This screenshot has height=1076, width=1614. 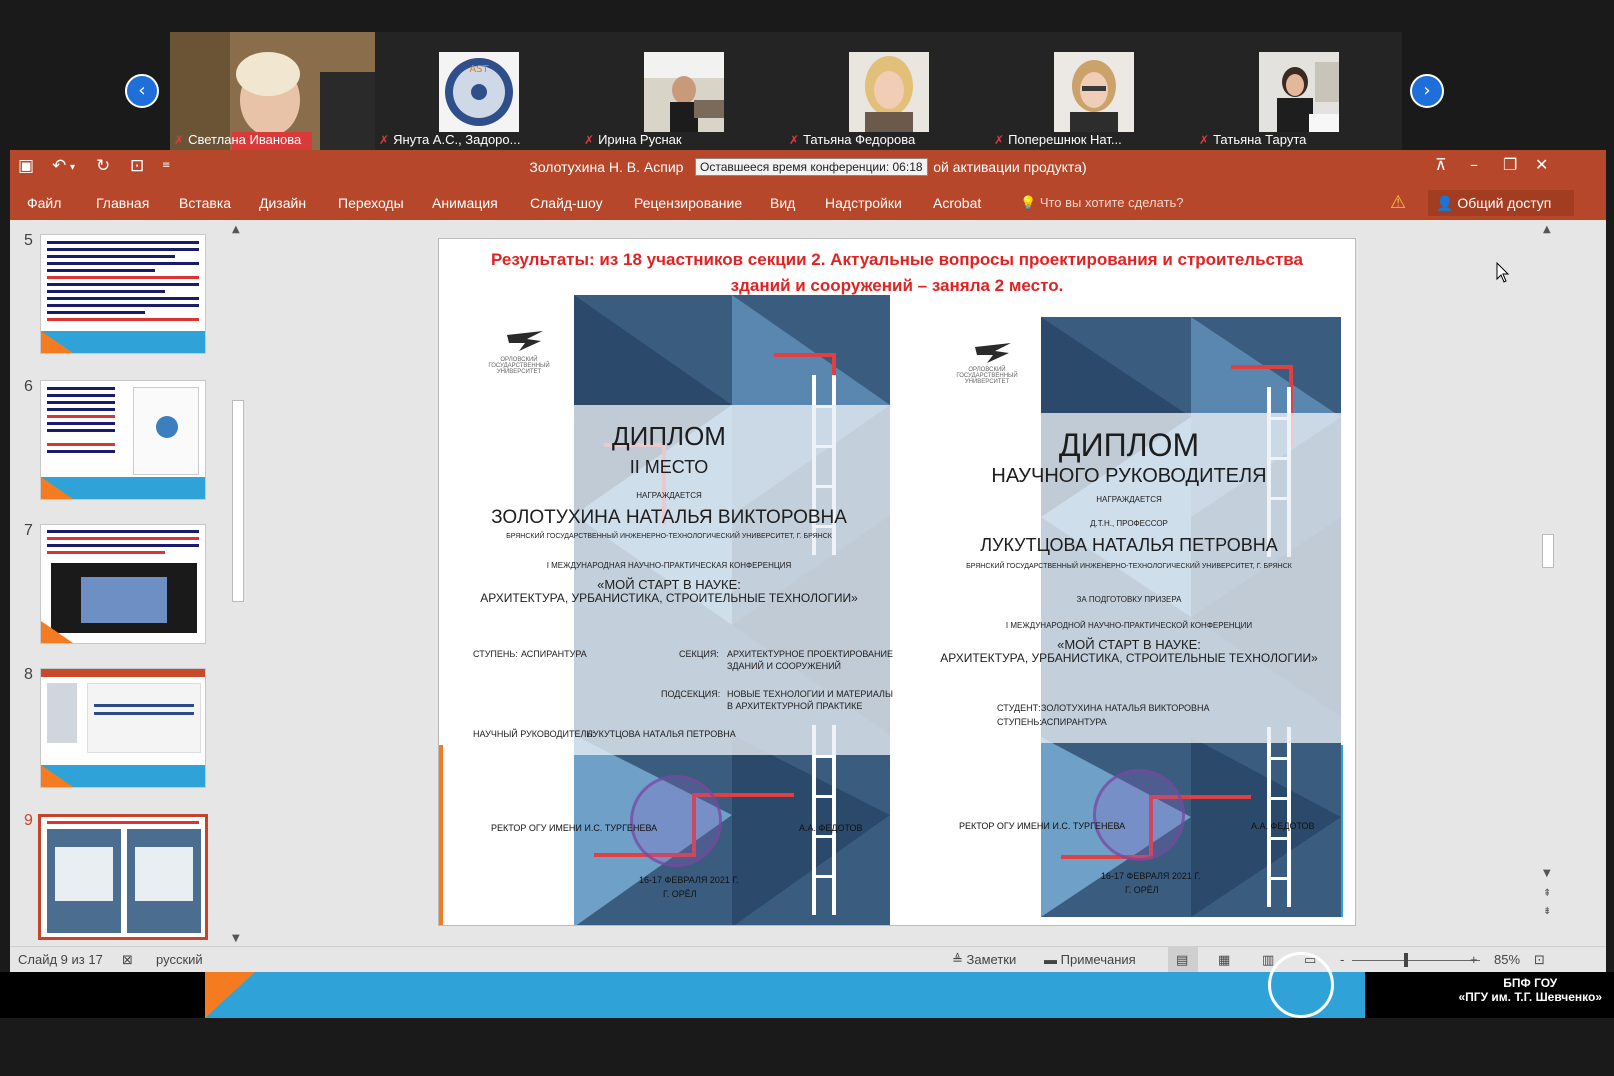 What do you see at coordinates (1298, 91) in the screenshot?
I see `participant-tile: ✗ Татьяна Тарута` at bounding box center [1298, 91].